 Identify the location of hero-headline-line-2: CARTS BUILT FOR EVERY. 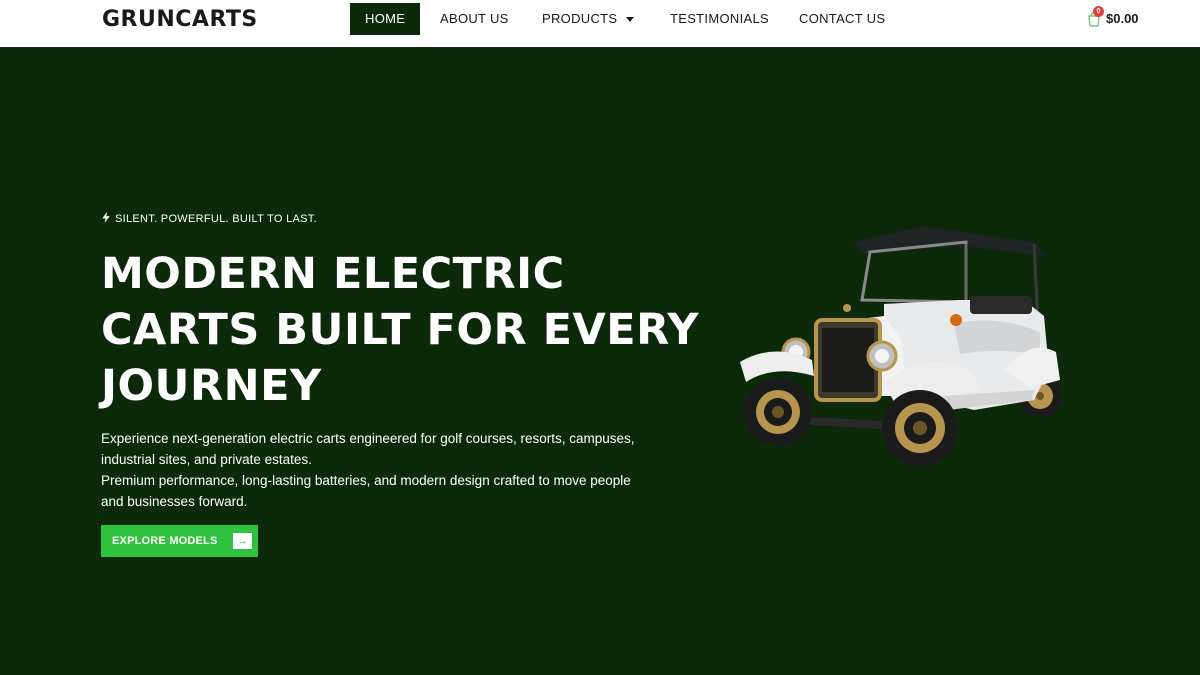
(400, 330).